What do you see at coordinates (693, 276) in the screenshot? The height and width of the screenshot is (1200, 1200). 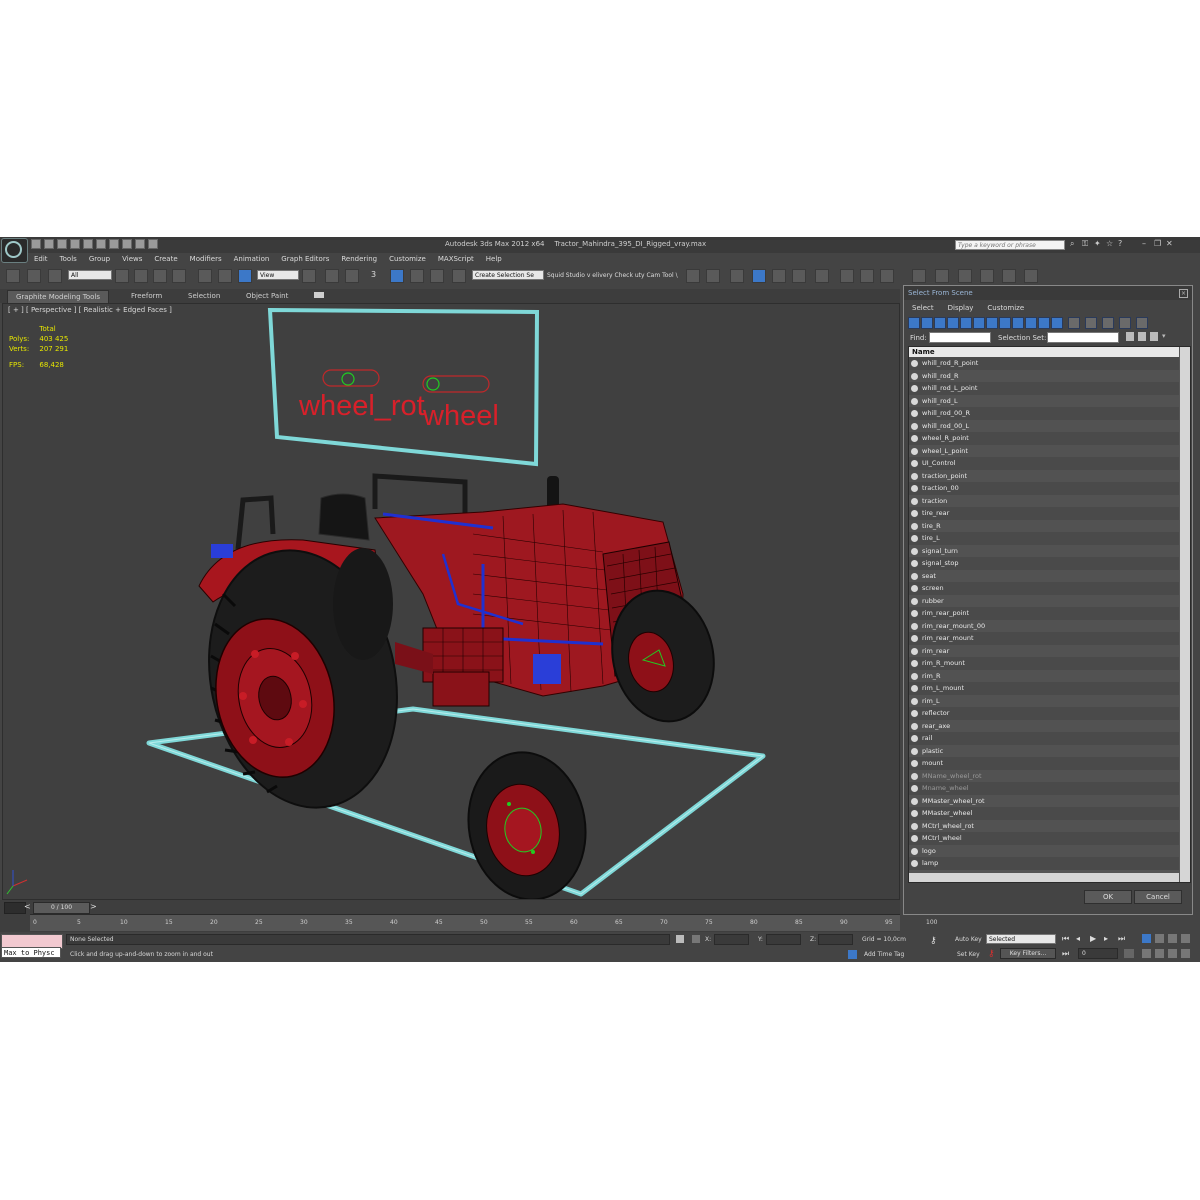 I see `mirror-icon` at bounding box center [693, 276].